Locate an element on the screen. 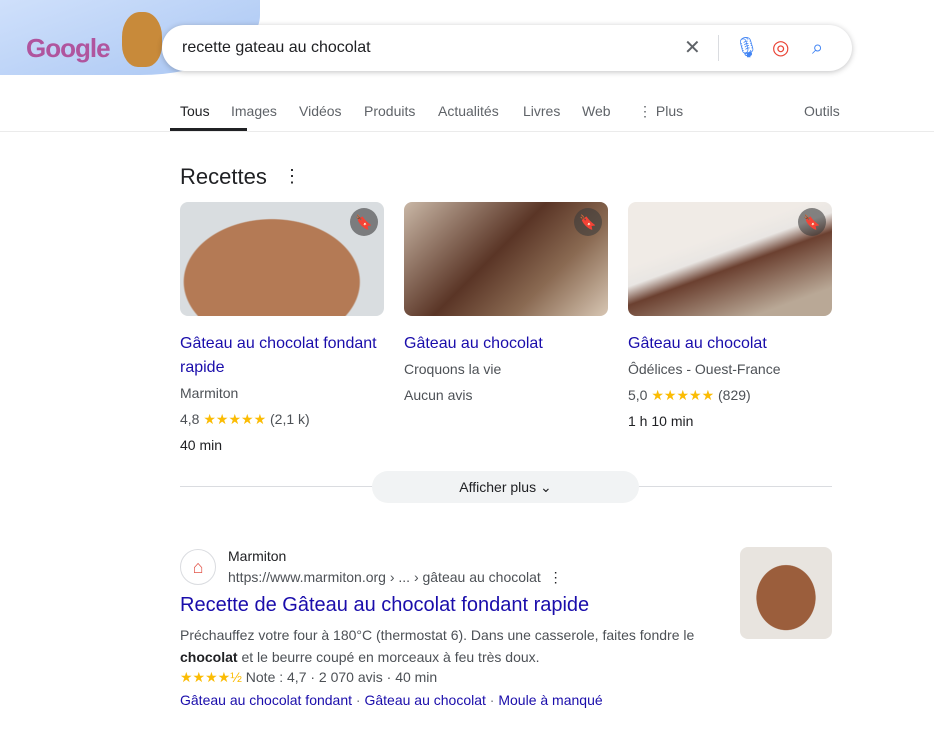  result-rating: ★★★★½ Note : 4,7 · 2 070 avis · 40 min is located at coordinates (308, 677).